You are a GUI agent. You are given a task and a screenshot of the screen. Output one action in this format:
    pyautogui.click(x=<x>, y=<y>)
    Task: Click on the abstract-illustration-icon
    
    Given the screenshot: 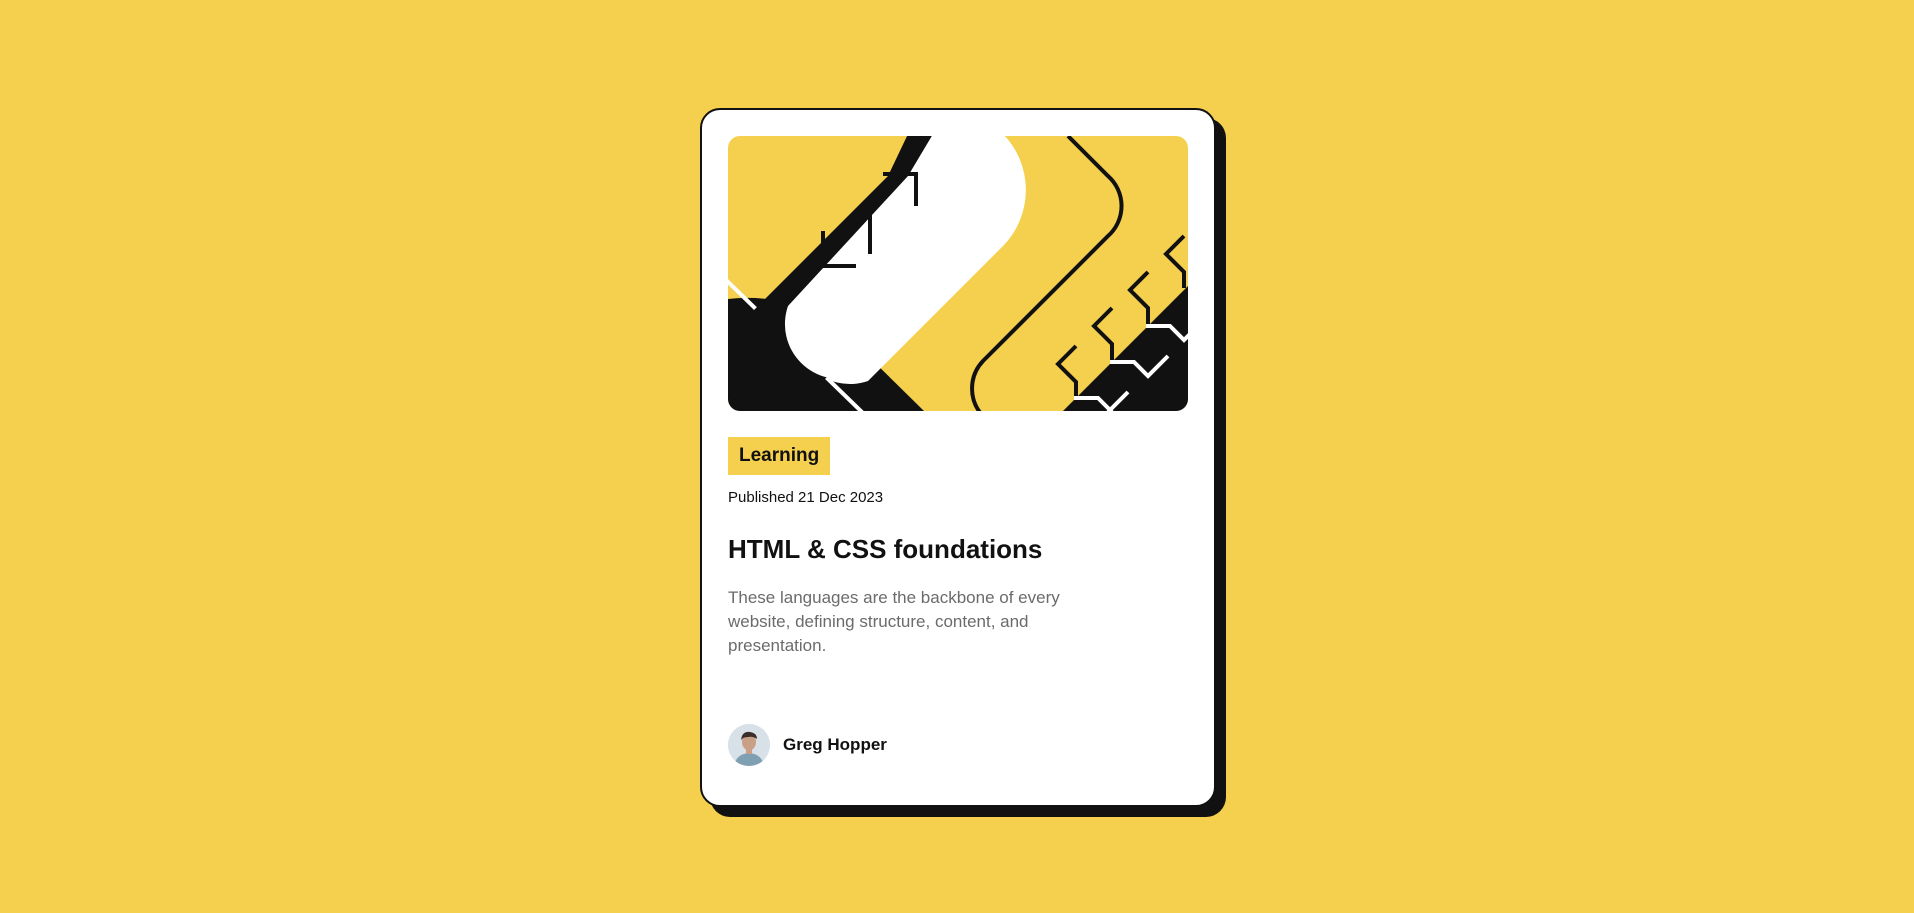 What is the action you would take?
    pyautogui.click(x=958, y=273)
    